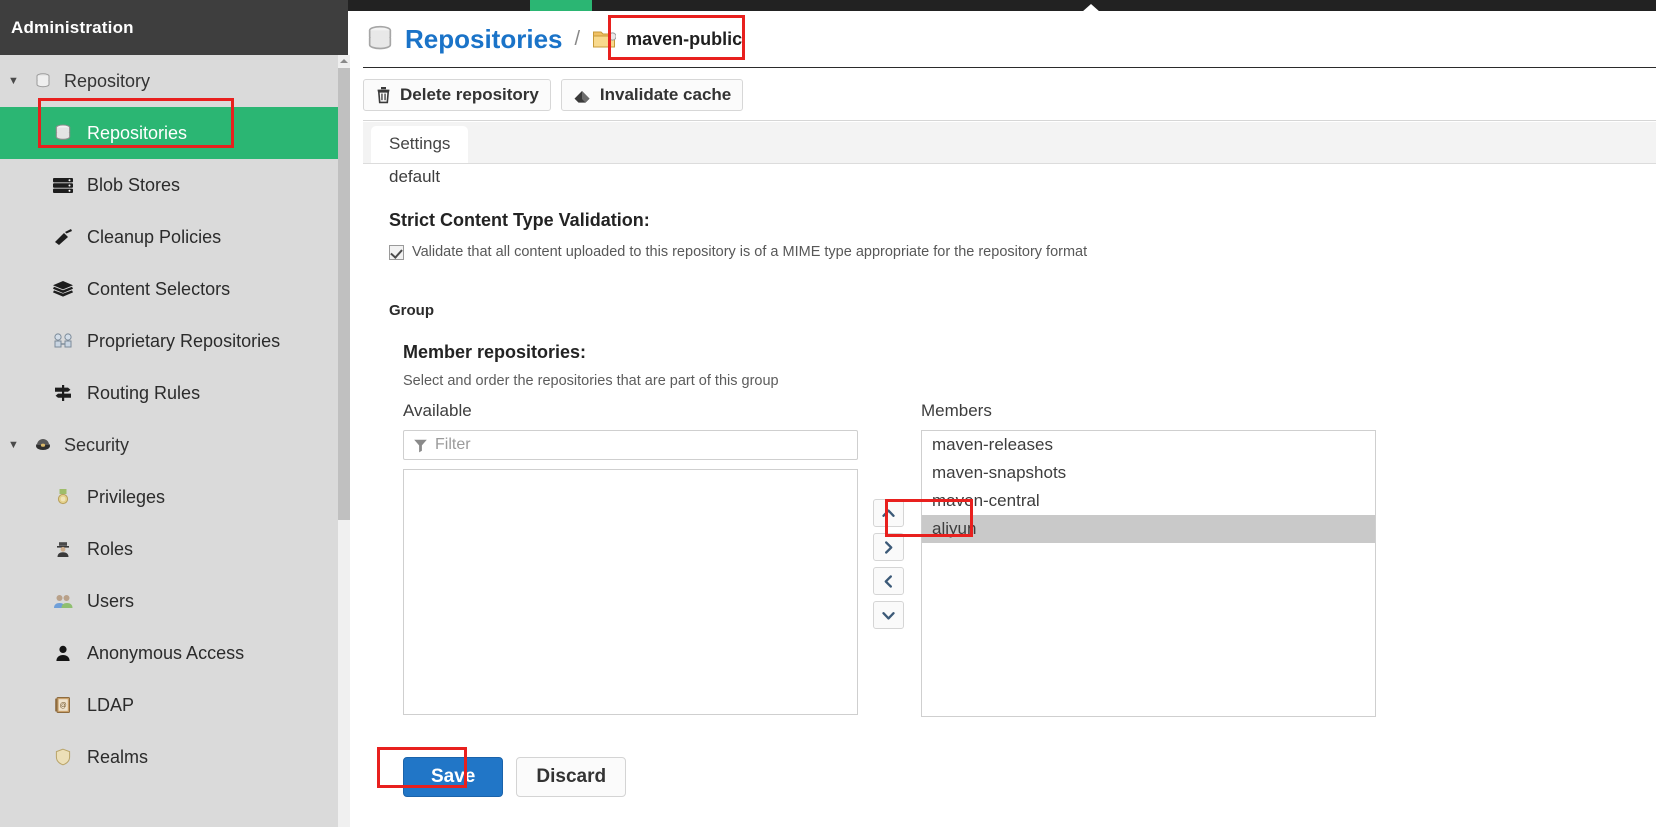 The image size is (1656, 827). Describe the element at coordinates (63, 653) in the screenshot. I see `person-icon` at that location.